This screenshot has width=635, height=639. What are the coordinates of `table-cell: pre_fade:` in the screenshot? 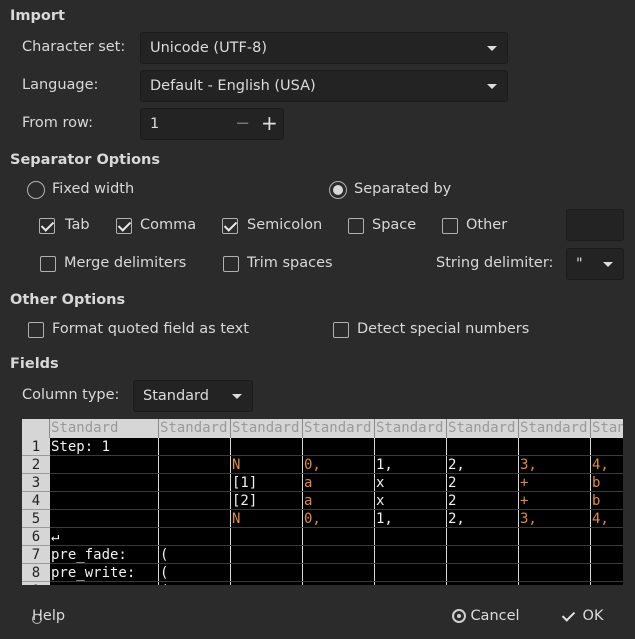 It's located at (89, 555).